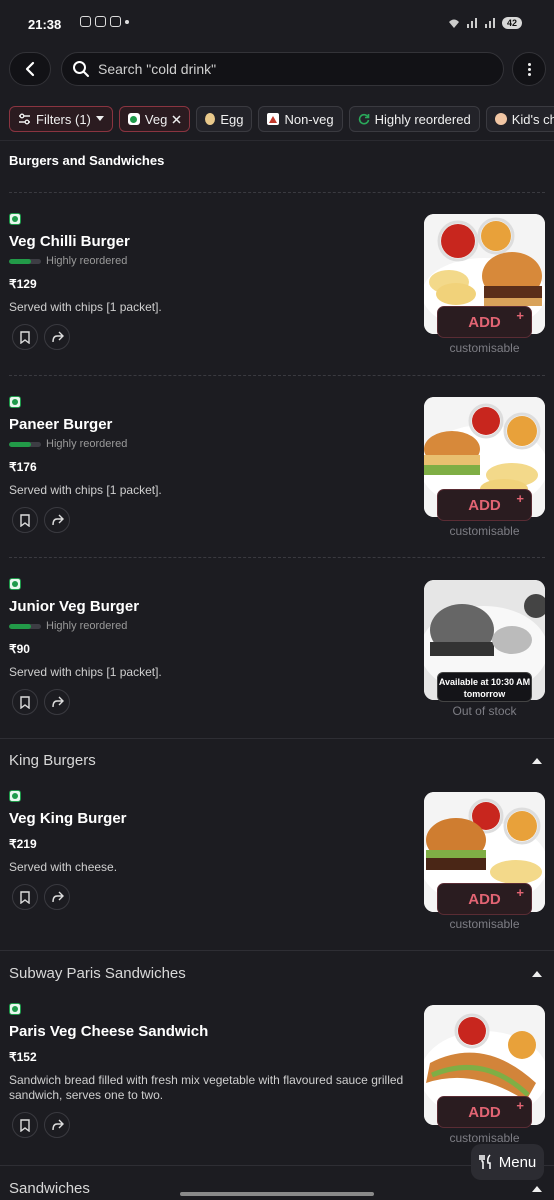  I want to click on item-price: ₹152, so click(23, 1057).